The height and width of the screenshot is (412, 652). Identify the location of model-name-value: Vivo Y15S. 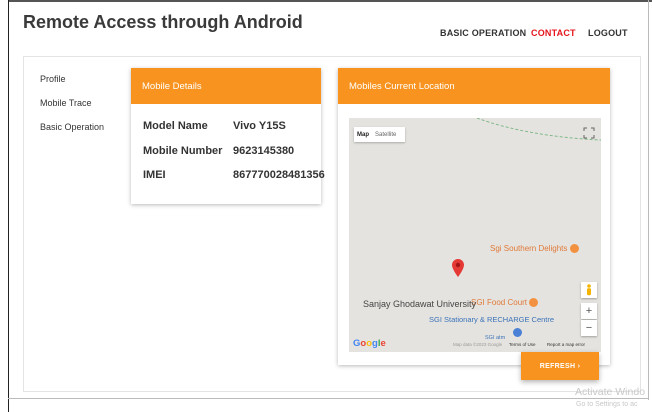
(259, 126).